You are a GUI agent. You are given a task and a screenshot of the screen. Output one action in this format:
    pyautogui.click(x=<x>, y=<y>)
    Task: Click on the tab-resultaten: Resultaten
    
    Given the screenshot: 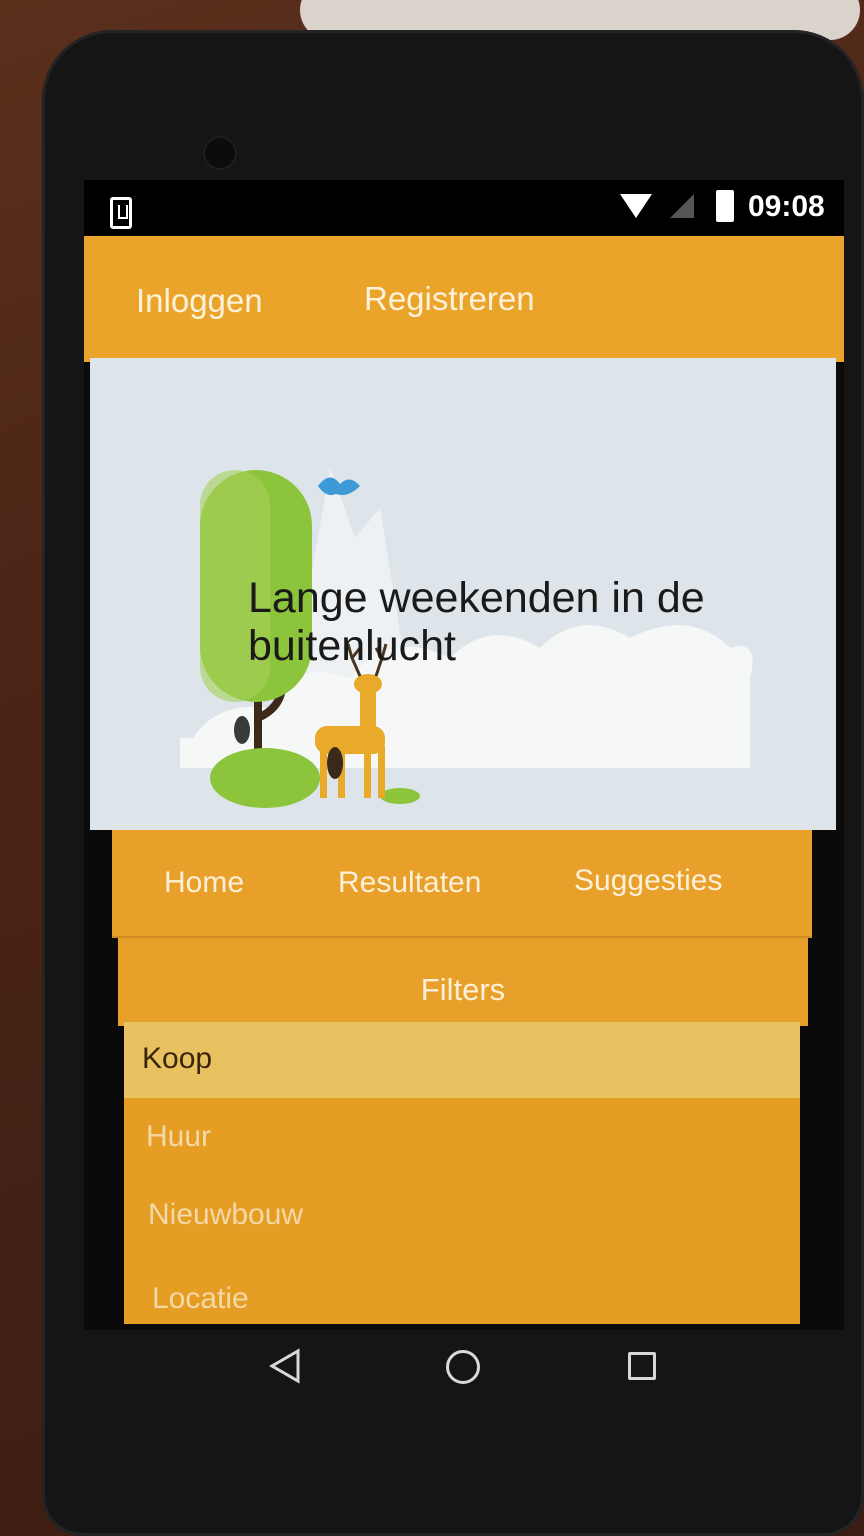 What is the action you would take?
    pyautogui.click(x=409, y=883)
    